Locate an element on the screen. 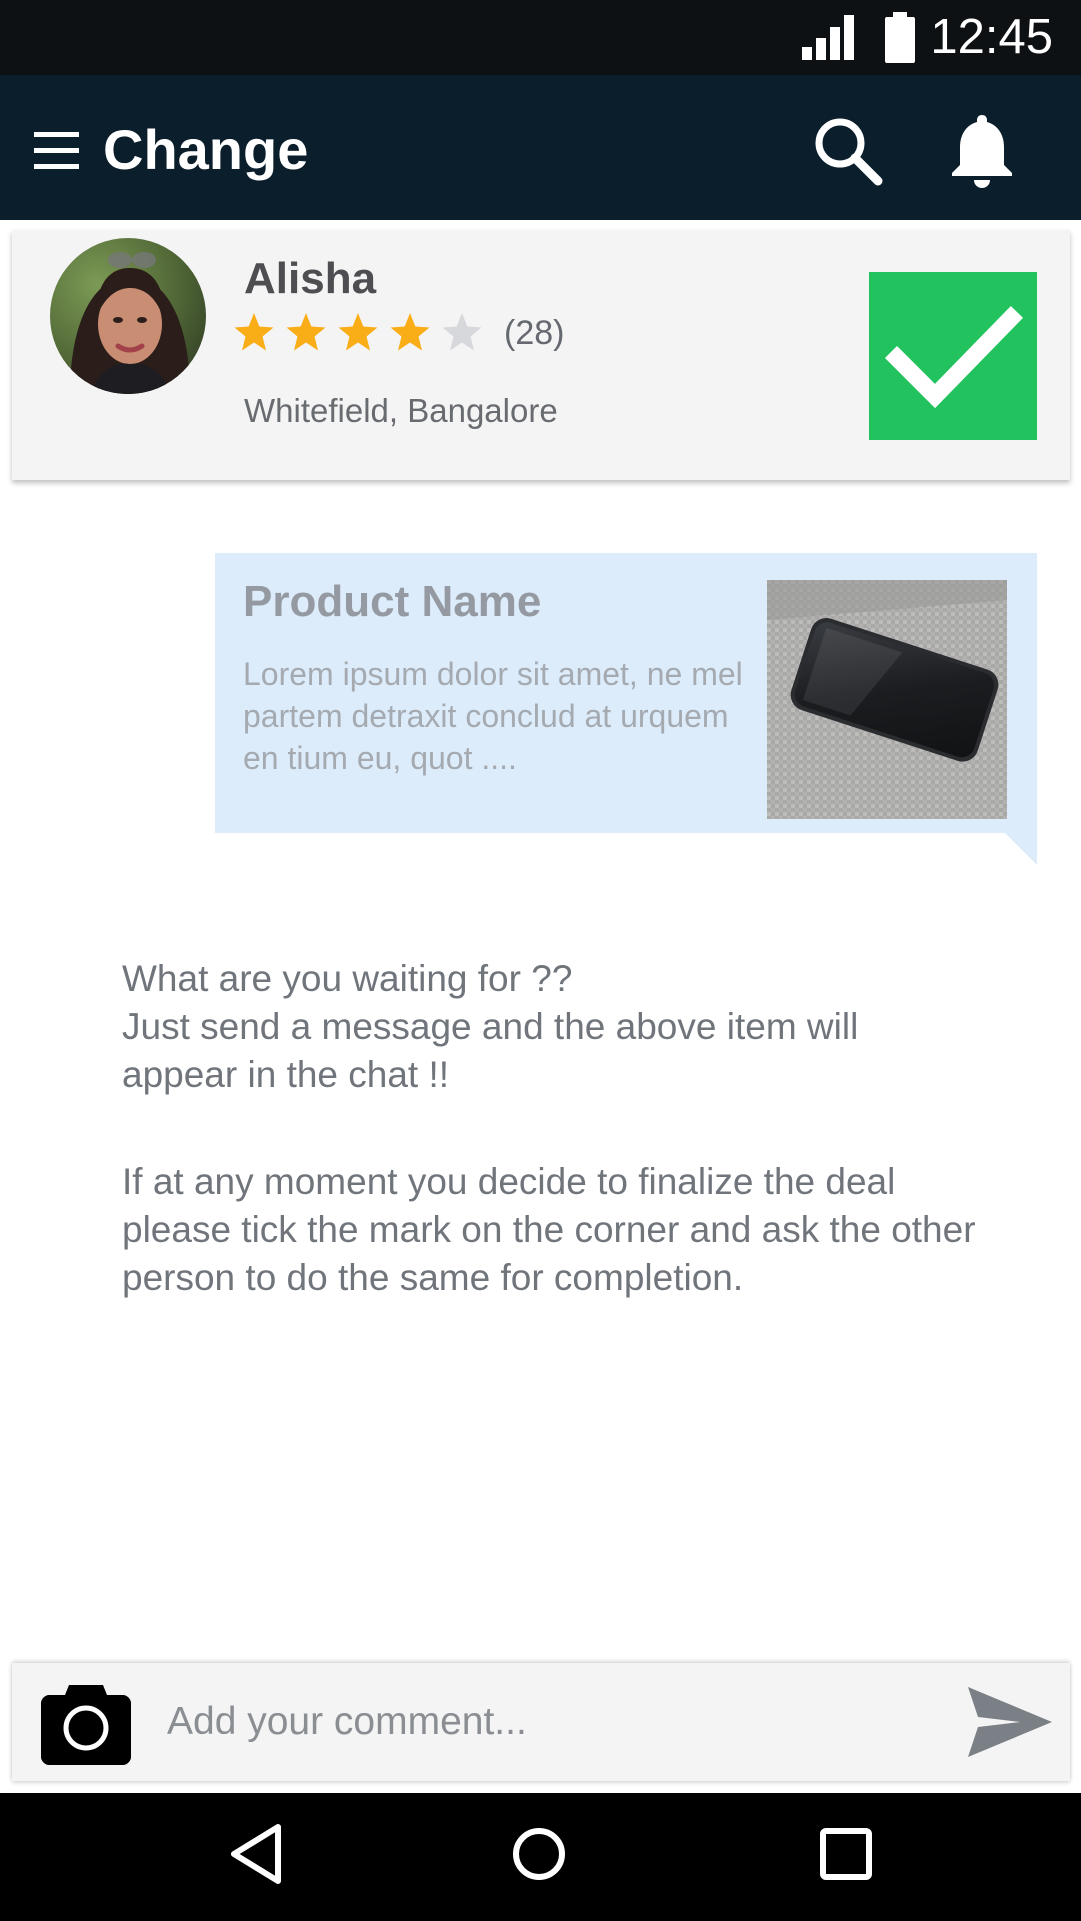 Image resolution: width=1081 pixels, height=1921 pixels. page-title: Change is located at coordinates (206, 149).